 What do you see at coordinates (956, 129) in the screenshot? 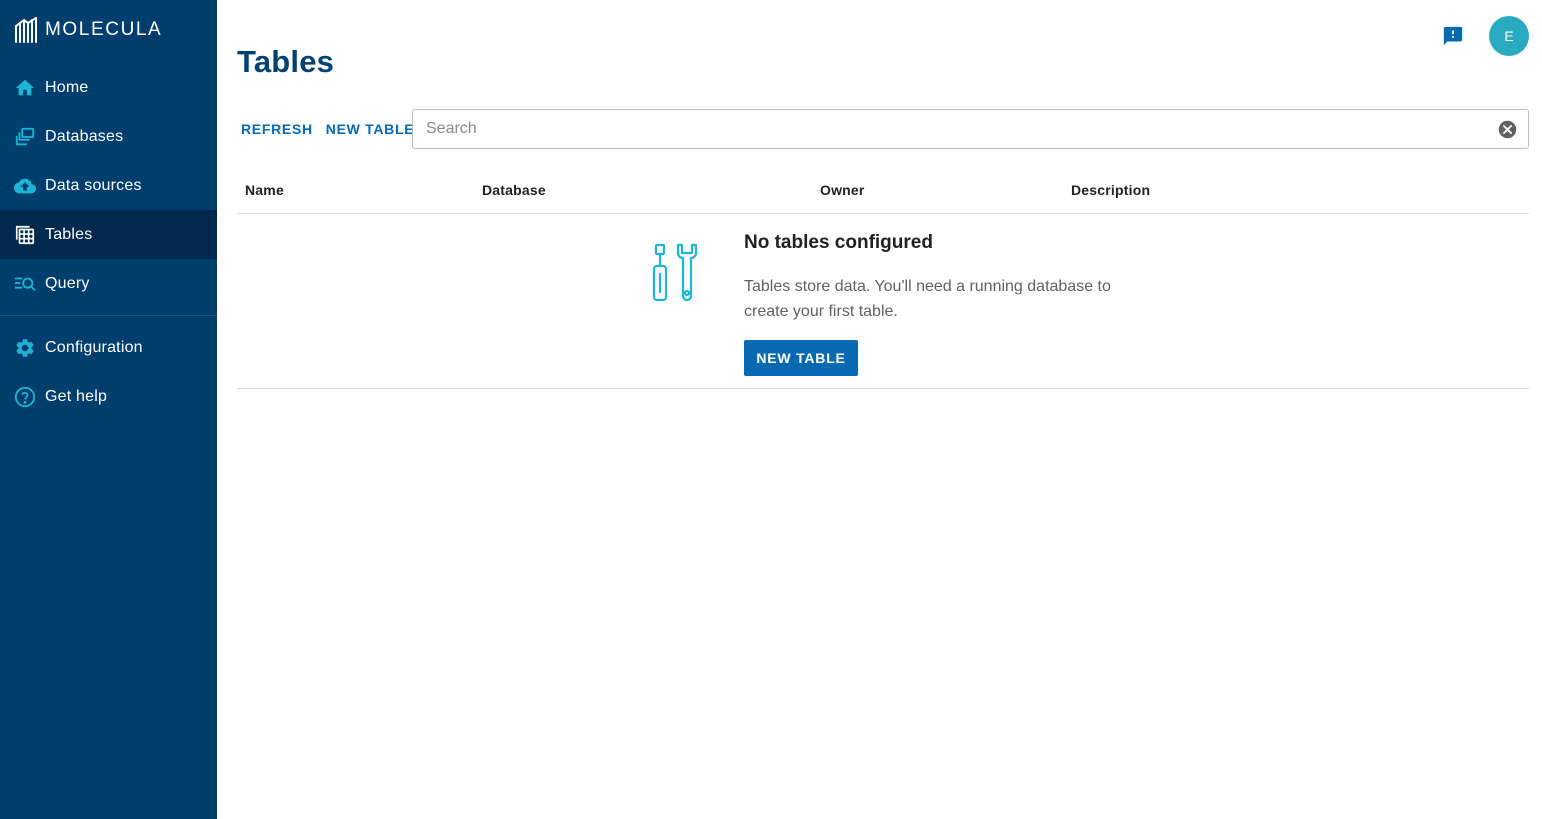
I see `search-input` at bounding box center [956, 129].